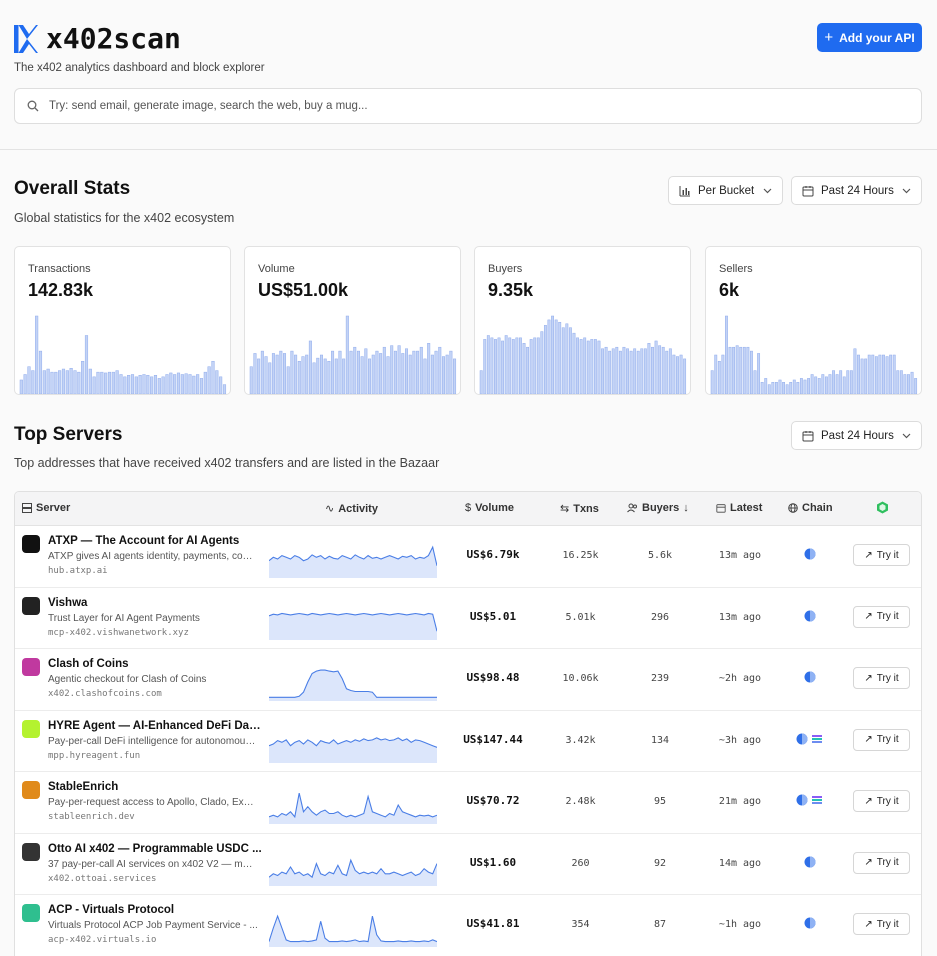 This screenshot has height=956, width=937. Describe the element at coordinates (155, 603) in the screenshot. I see `server-name: Vishwa` at that location.